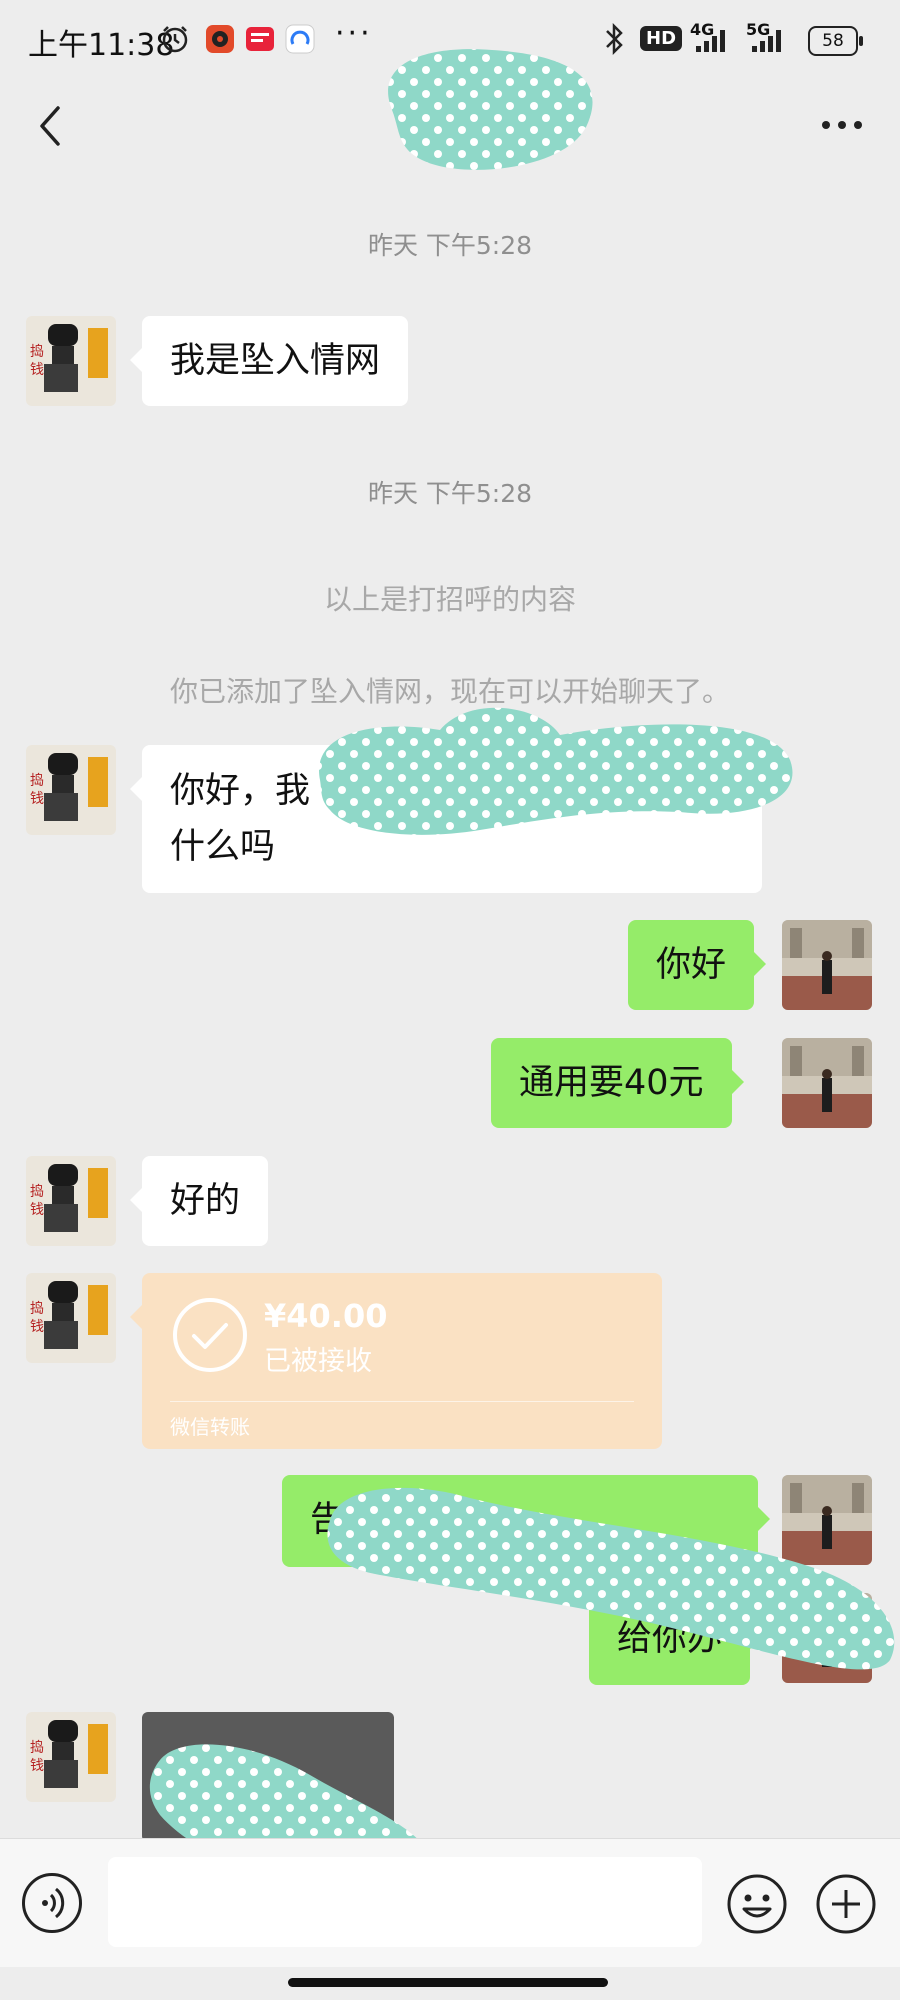  What do you see at coordinates (833, 41) in the screenshot?
I see `battery-level: 58` at bounding box center [833, 41].